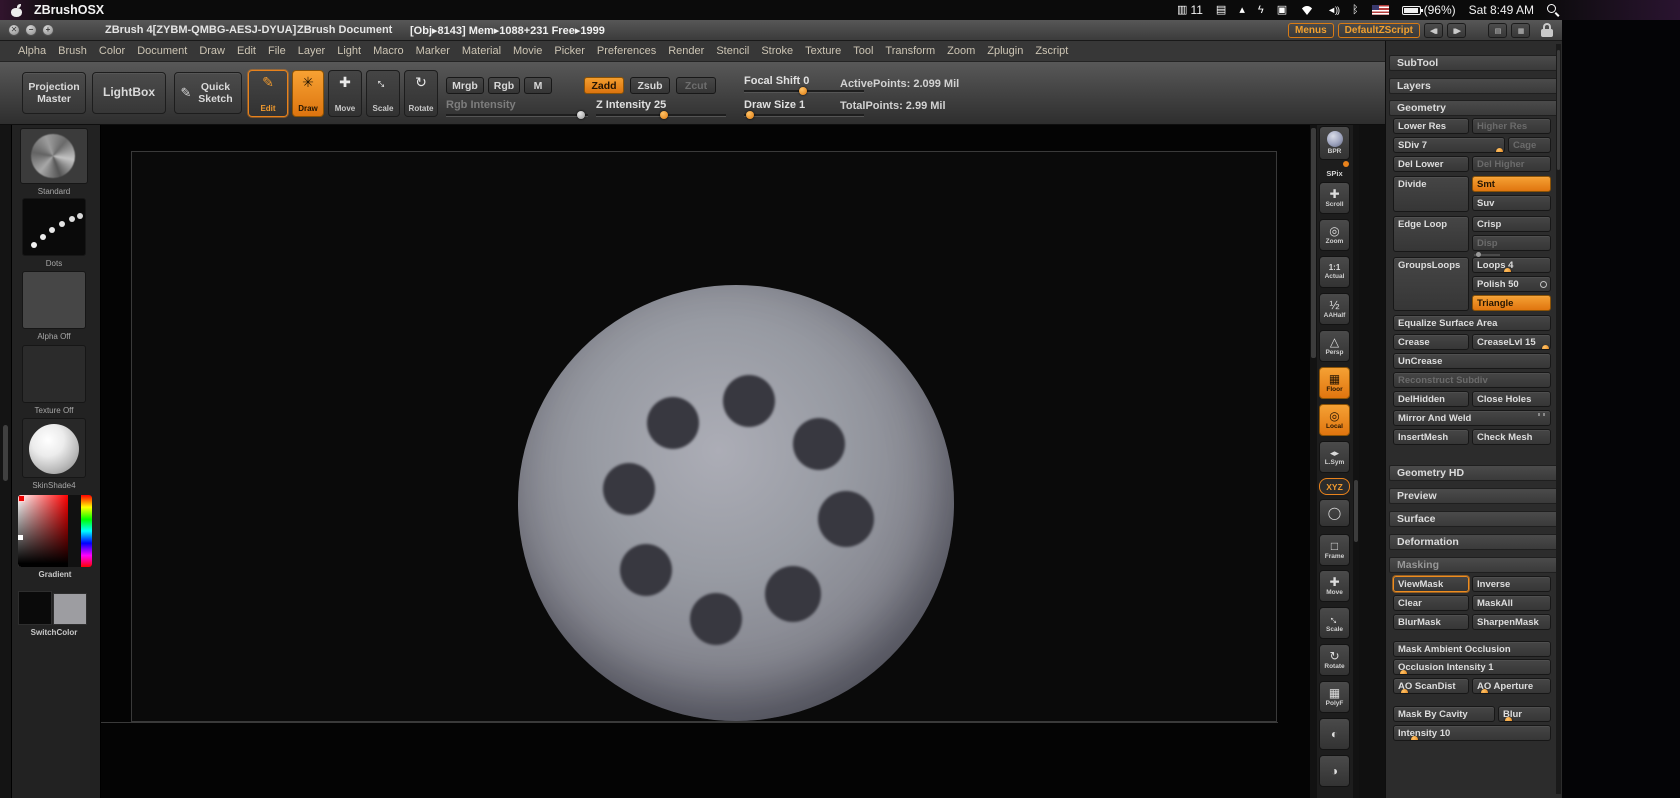  Describe the element at coordinates (277, 51) in the screenshot. I see `menu-item: File` at that location.